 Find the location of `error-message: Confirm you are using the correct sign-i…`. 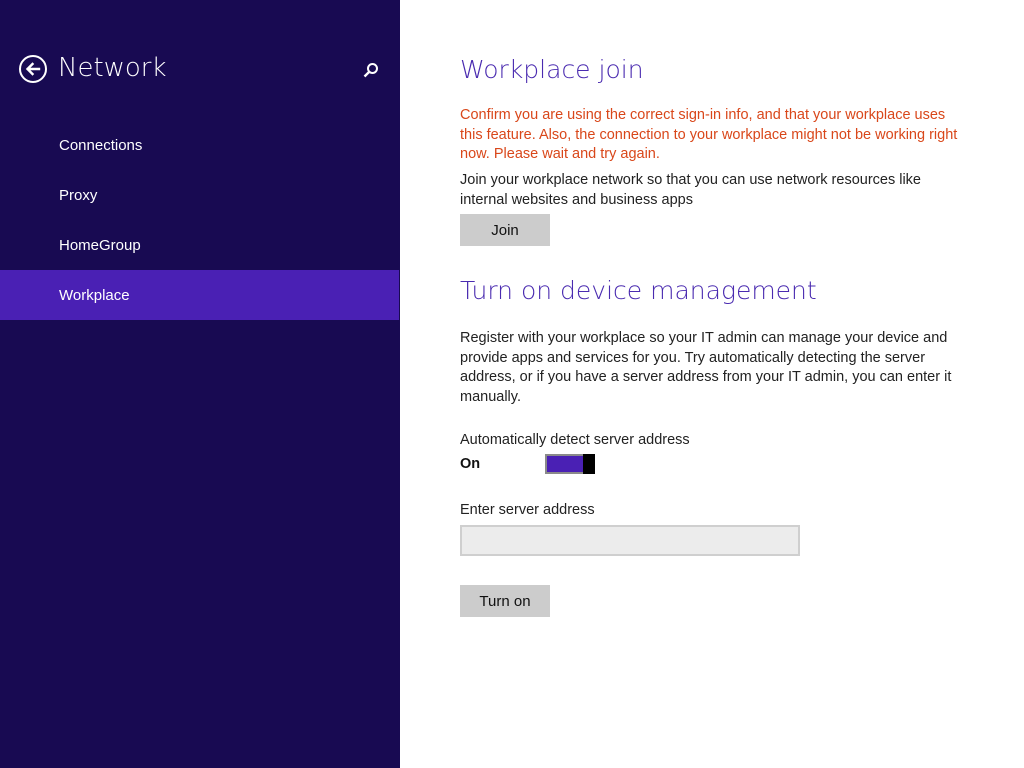

error-message: Confirm you are using the correct sign-i… is located at coordinates (709, 134).